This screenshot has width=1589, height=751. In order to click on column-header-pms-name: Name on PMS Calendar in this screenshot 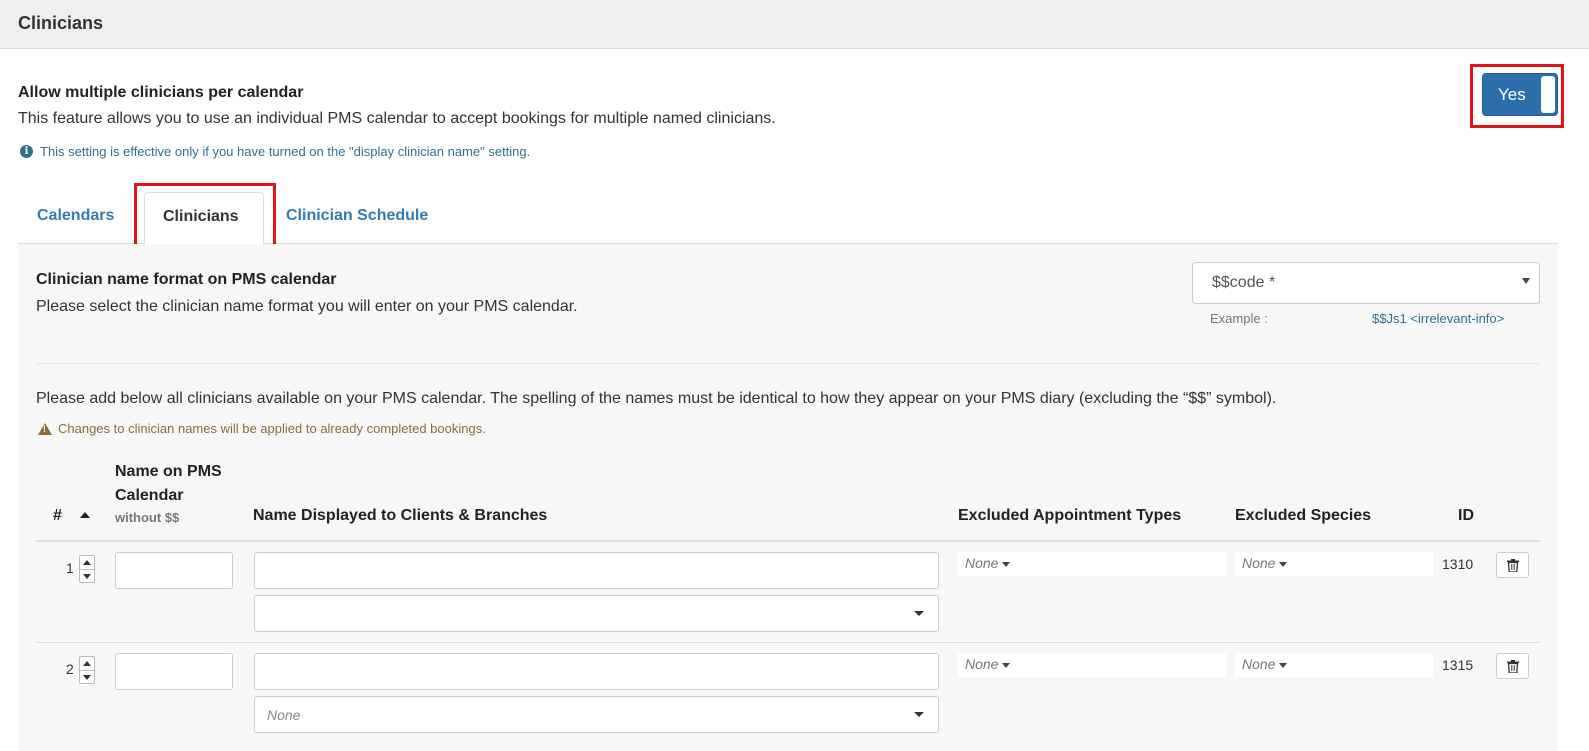, I will do `click(168, 483)`.